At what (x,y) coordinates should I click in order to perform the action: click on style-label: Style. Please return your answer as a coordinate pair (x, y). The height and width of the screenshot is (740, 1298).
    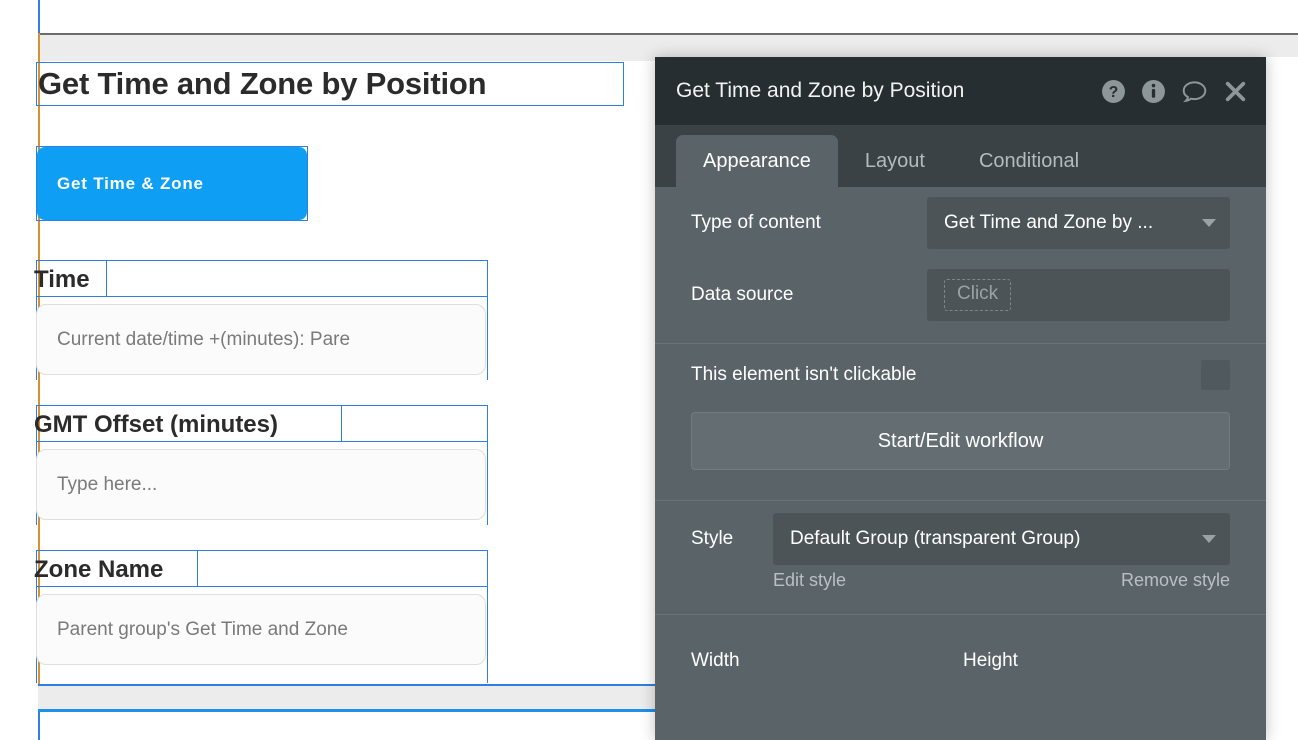
    Looking at the image, I should click on (712, 538).